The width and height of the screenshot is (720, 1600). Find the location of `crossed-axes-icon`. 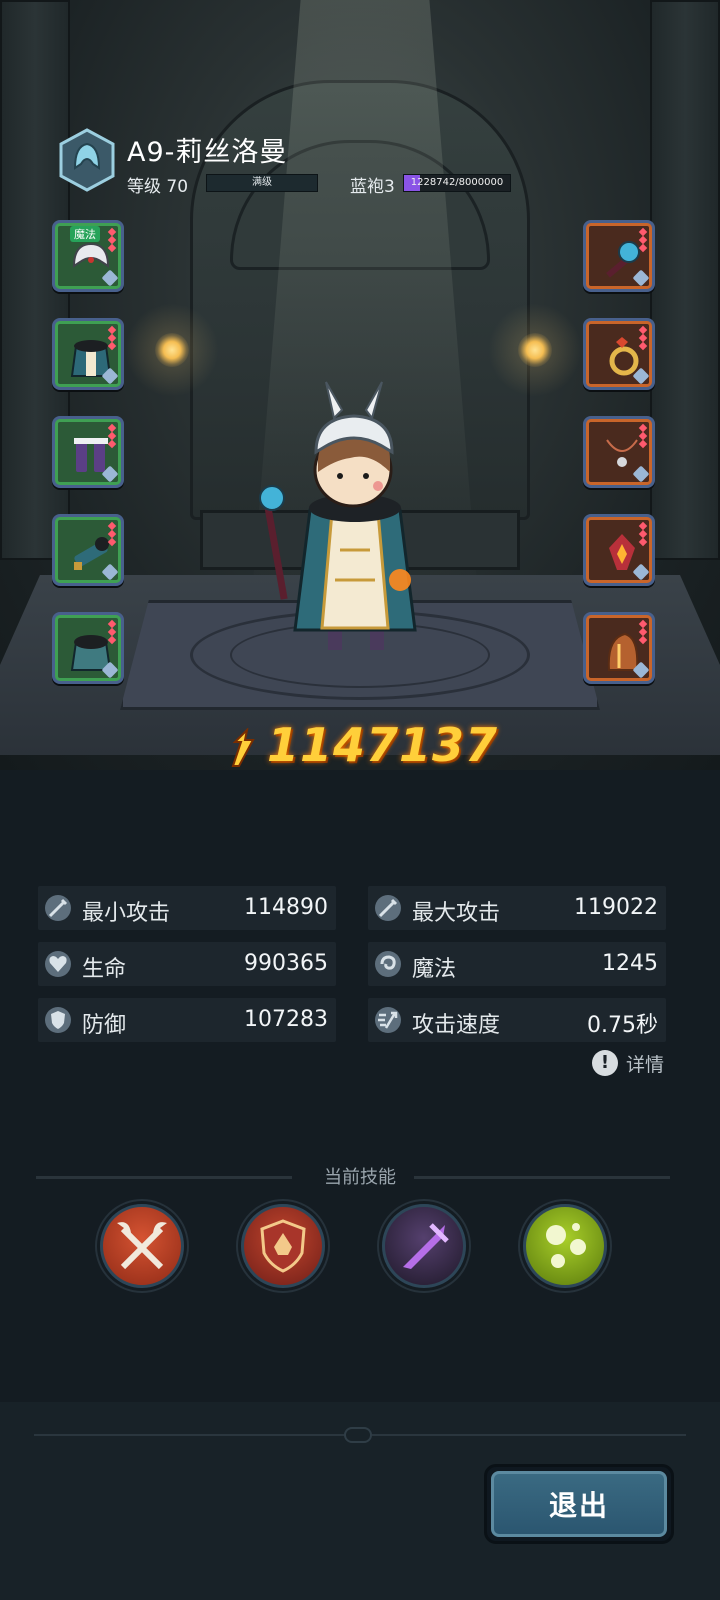

crossed-axes-icon is located at coordinates (142, 1246).